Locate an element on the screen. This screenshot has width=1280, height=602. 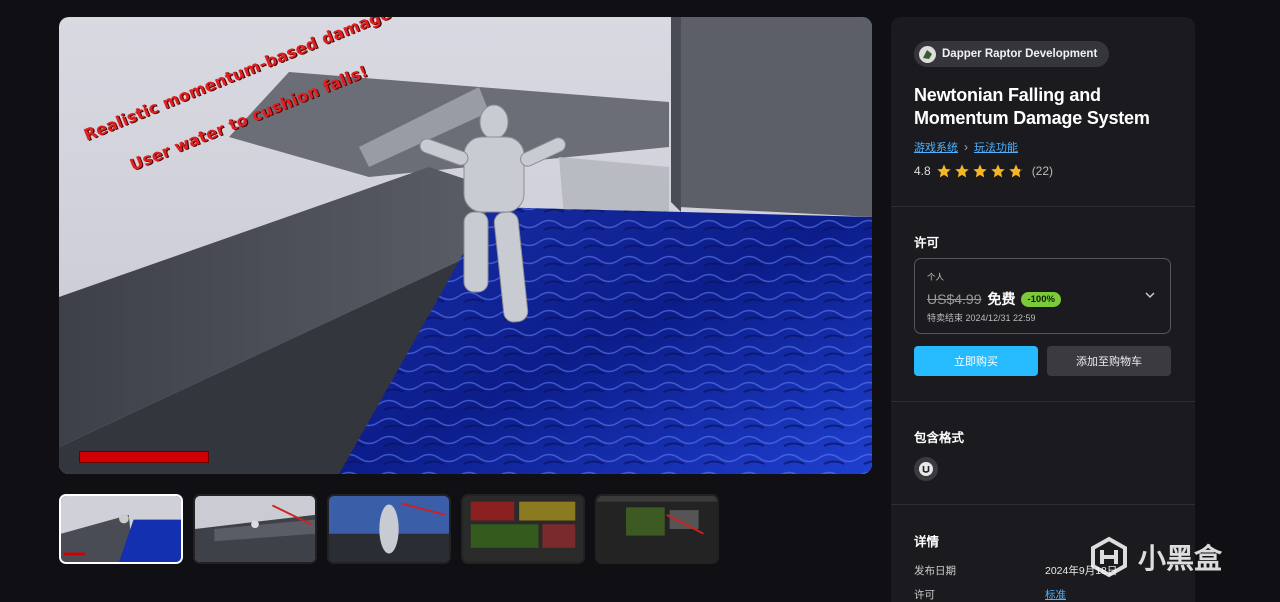
license-type: 个人 is located at coordinates (936, 277).